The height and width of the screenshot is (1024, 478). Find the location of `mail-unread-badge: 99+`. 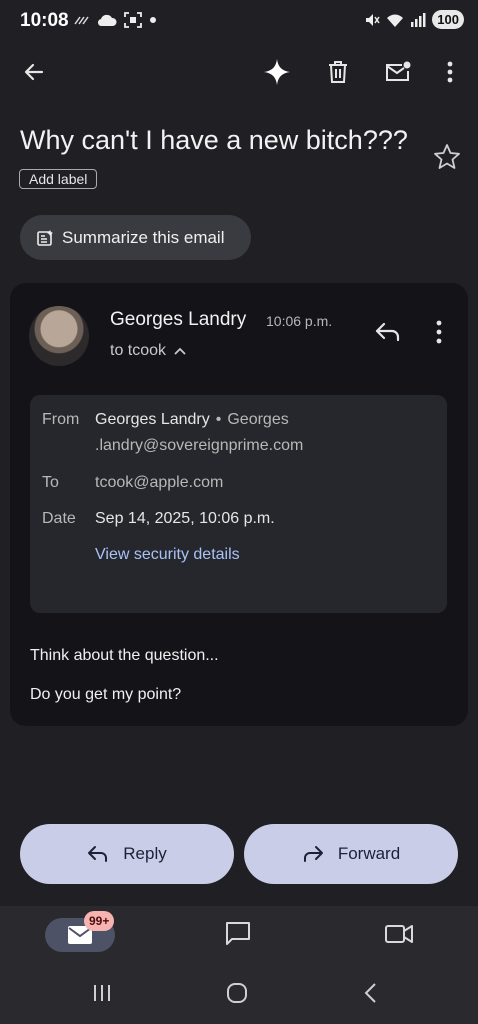

mail-unread-badge: 99+ is located at coordinates (99, 921).